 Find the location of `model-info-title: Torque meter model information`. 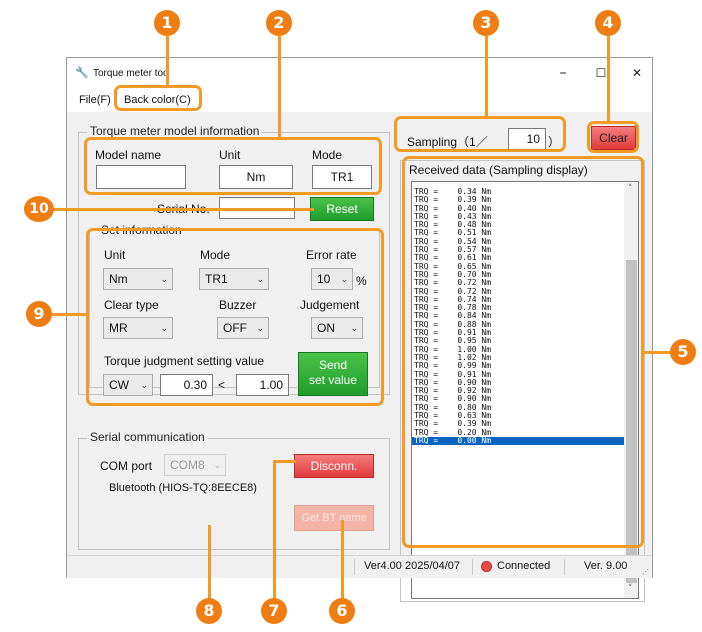

model-info-title: Torque meter model information is located at coordinates (175, 131).